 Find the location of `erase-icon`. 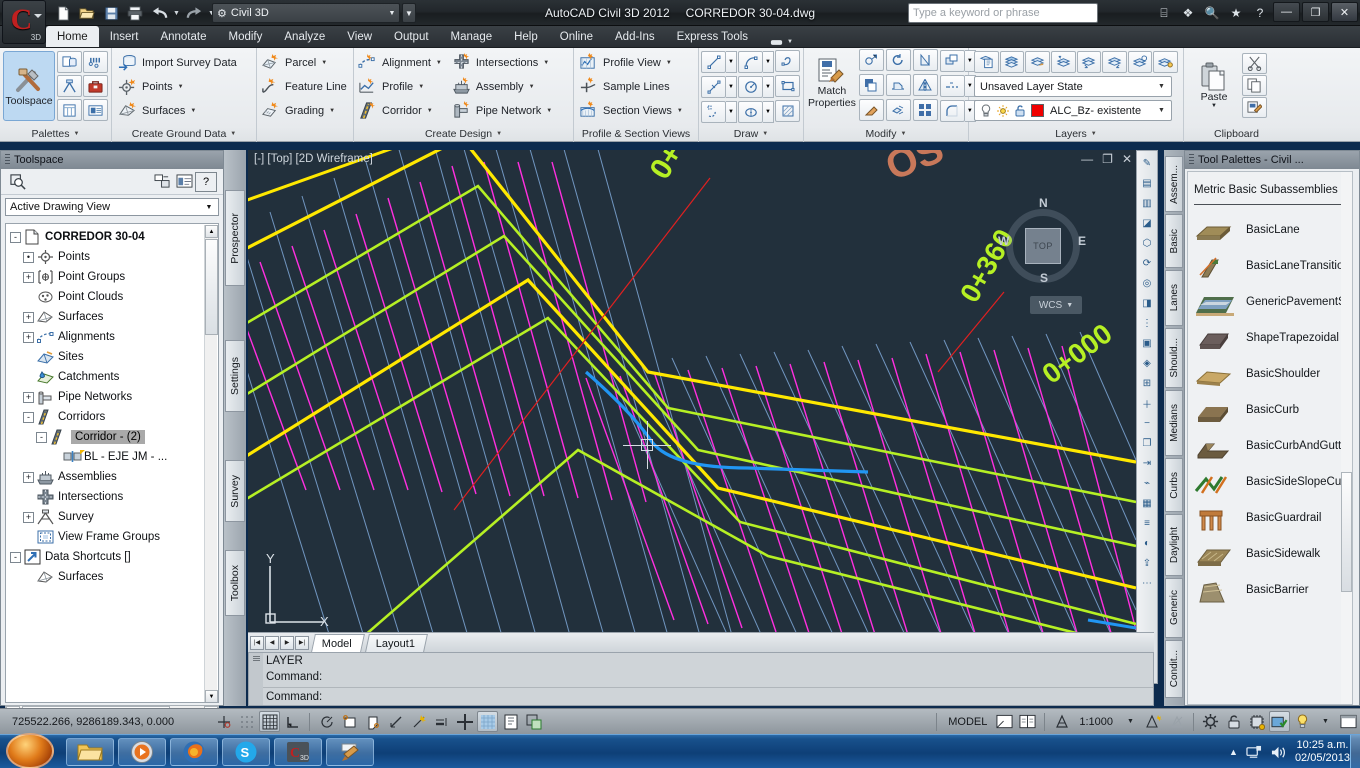

erase-icon is located at coordinates (871, 110).